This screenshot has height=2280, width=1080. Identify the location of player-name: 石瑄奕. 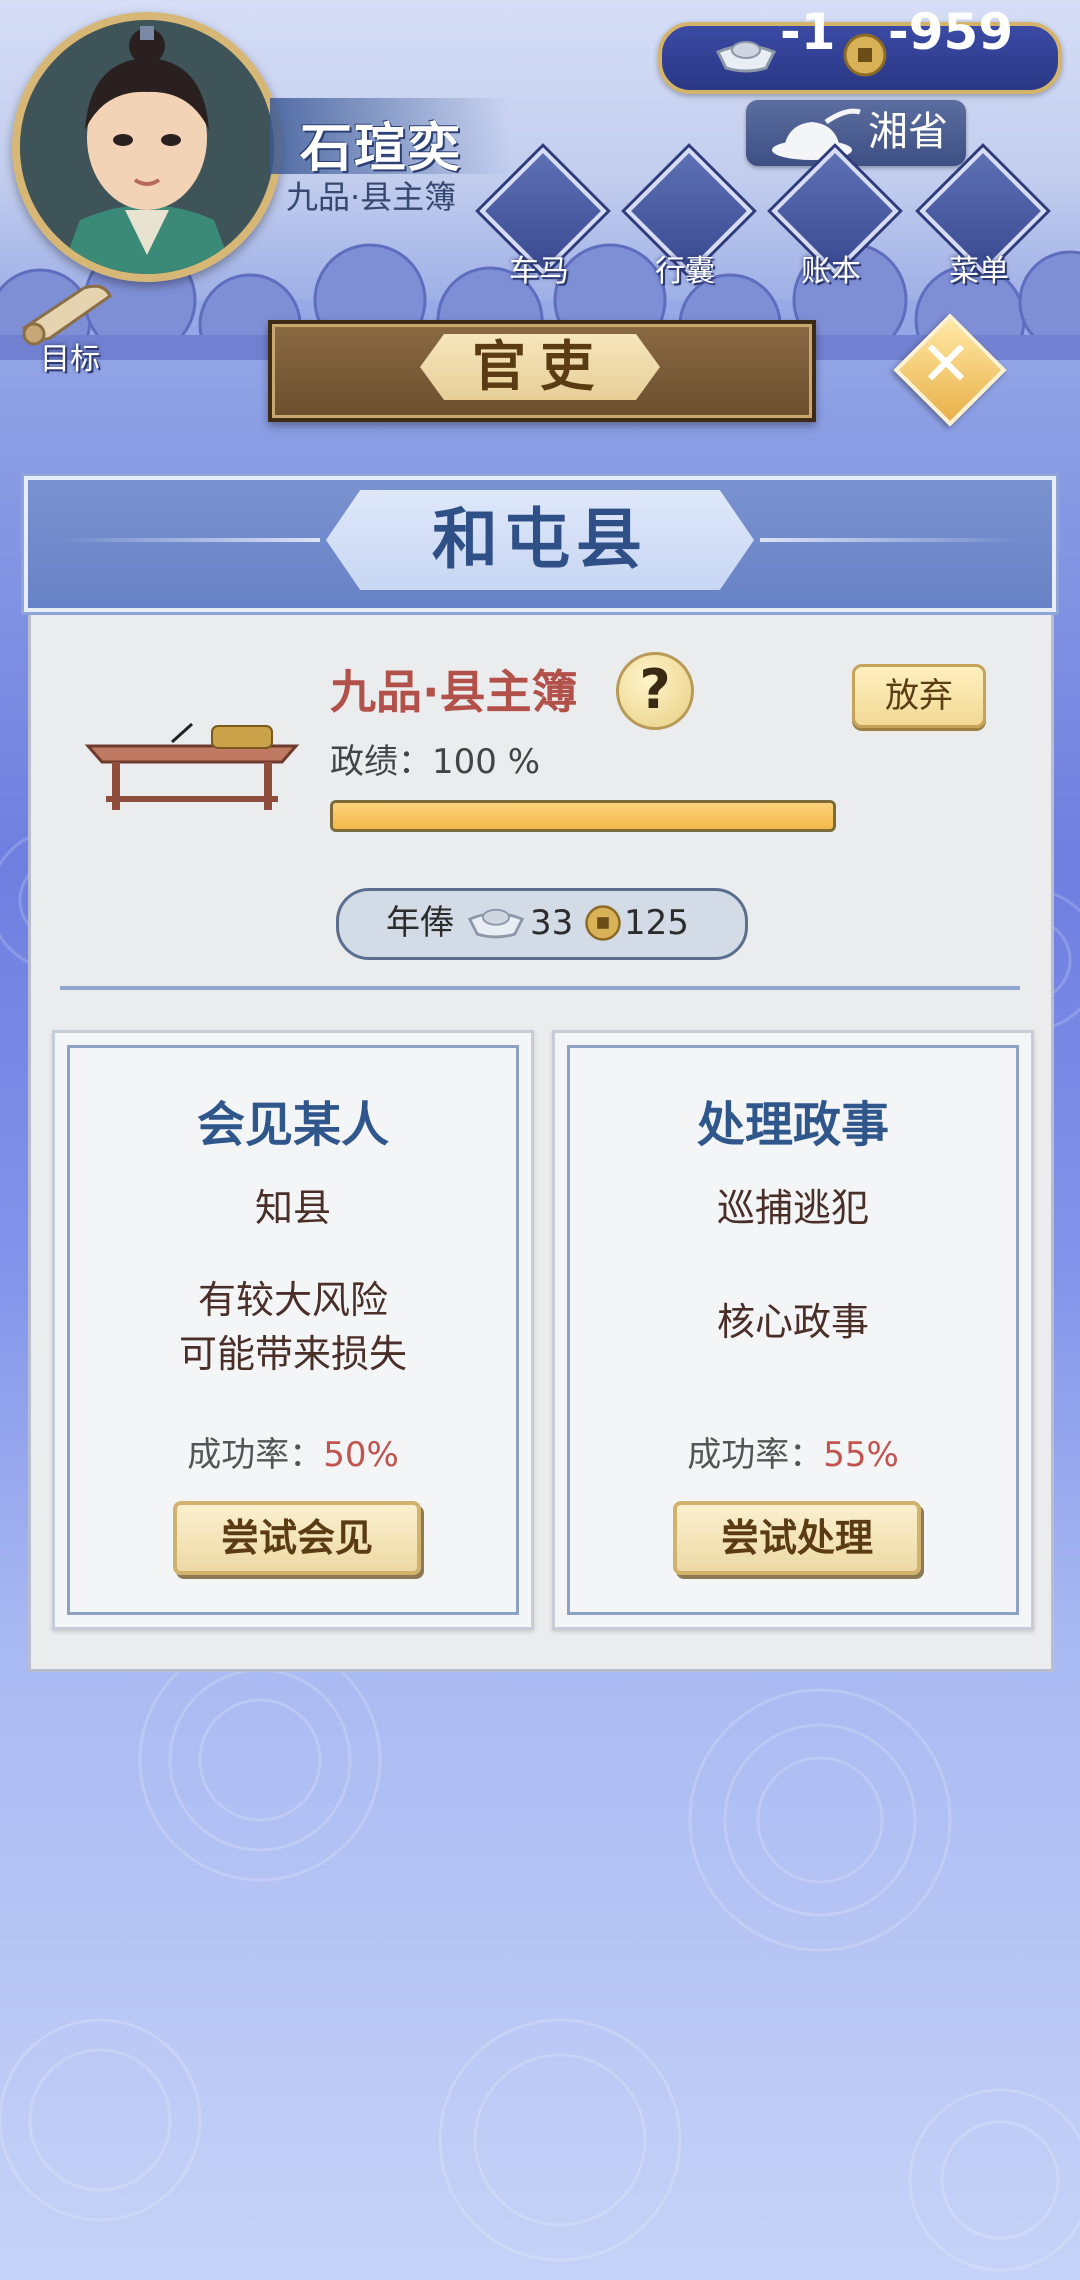
(381, 149).